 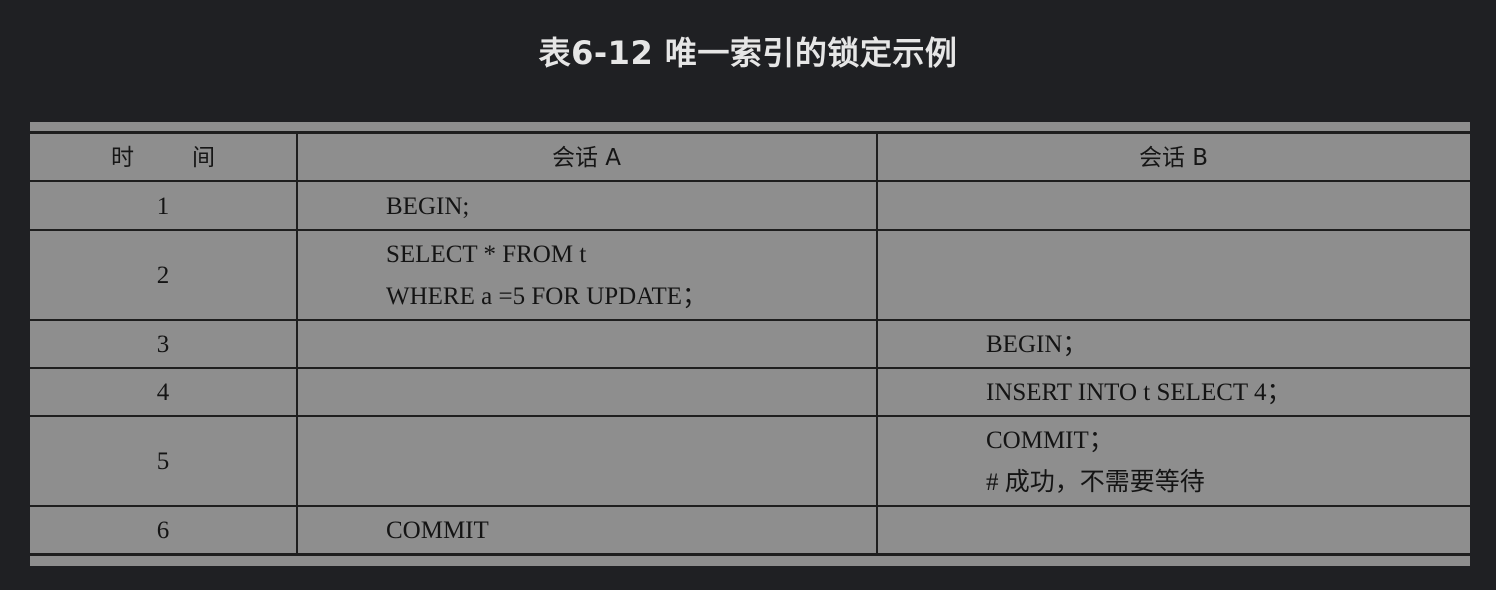 I want to click on session-a-line: WHERE a =5 FOR UPDATE；, so click(x=547, y=296).